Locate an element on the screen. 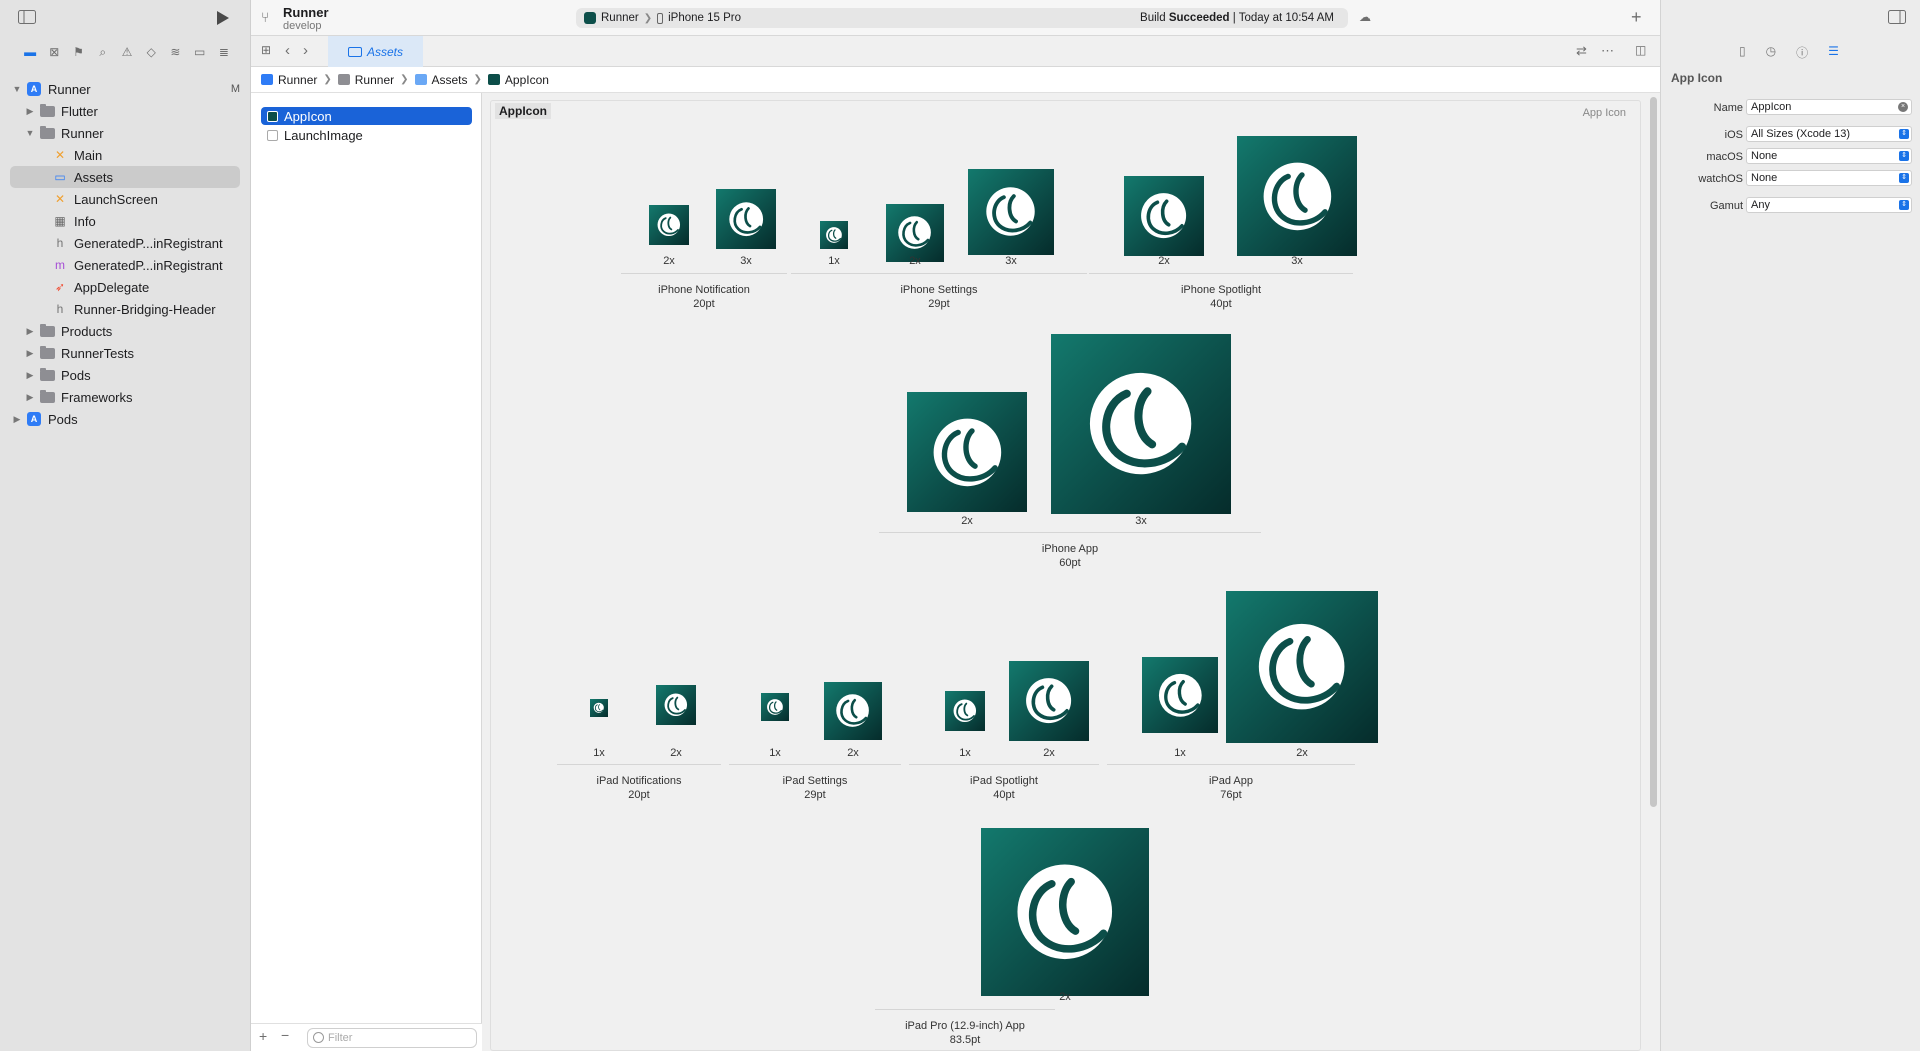  navigator-item: ▦ Info is located at coordinates (125, 221).